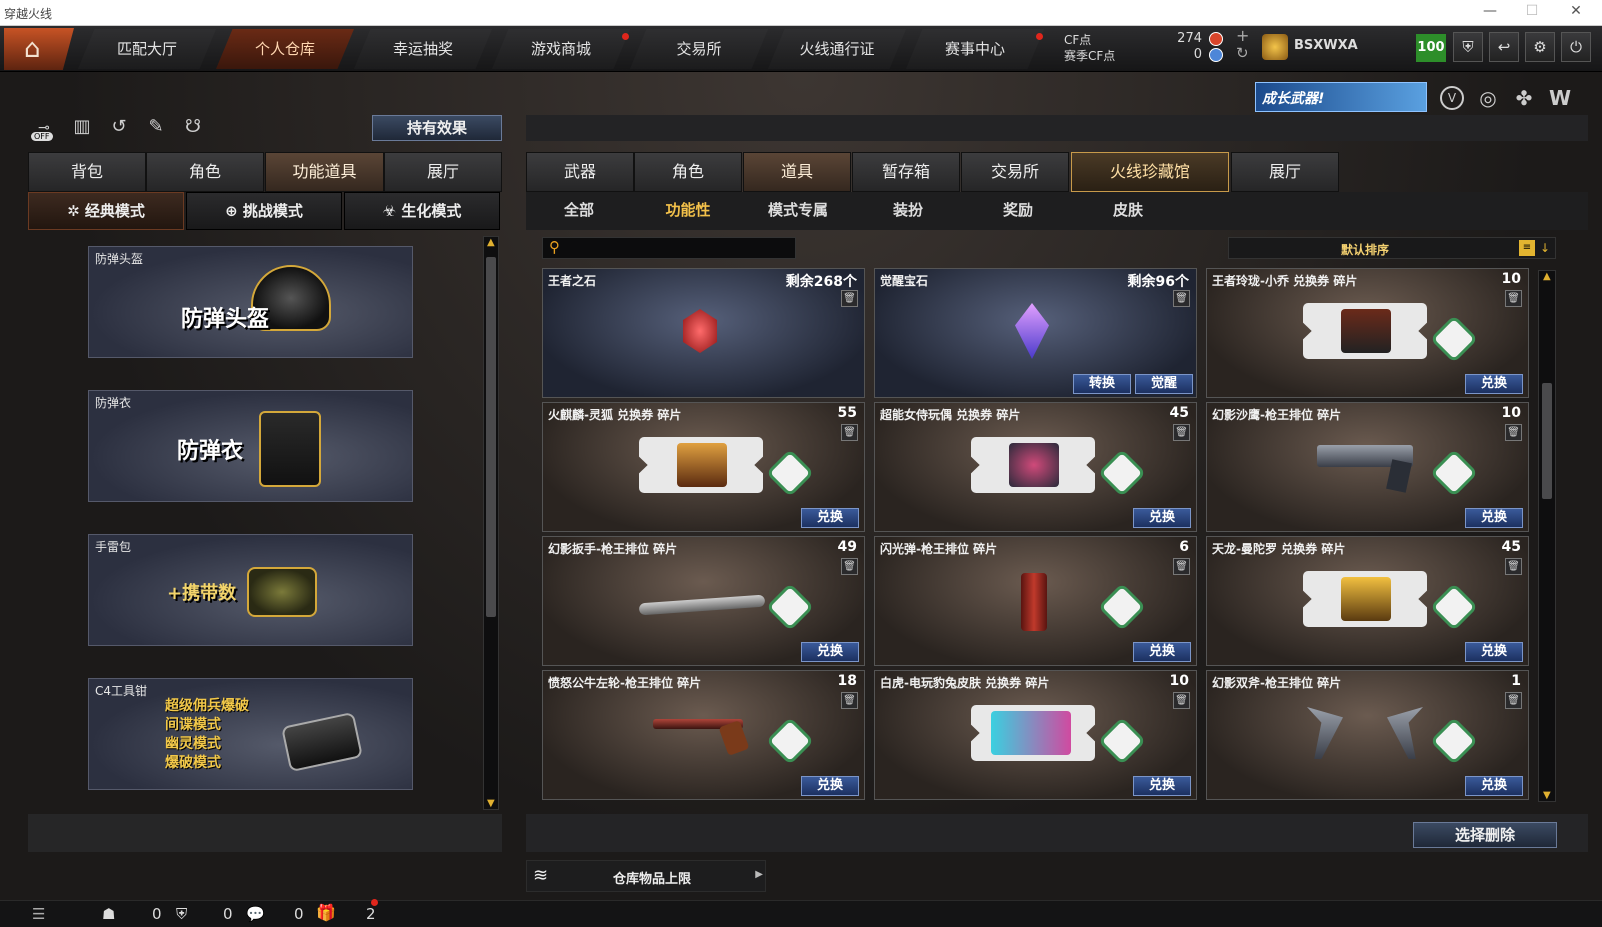  What do you see at coordinates (1035, 333) in the screenshot?
I see `item-card: 觉醒宝石 剩余96个 🗑 转换 觉醒` at bounding box center [1035, 333].